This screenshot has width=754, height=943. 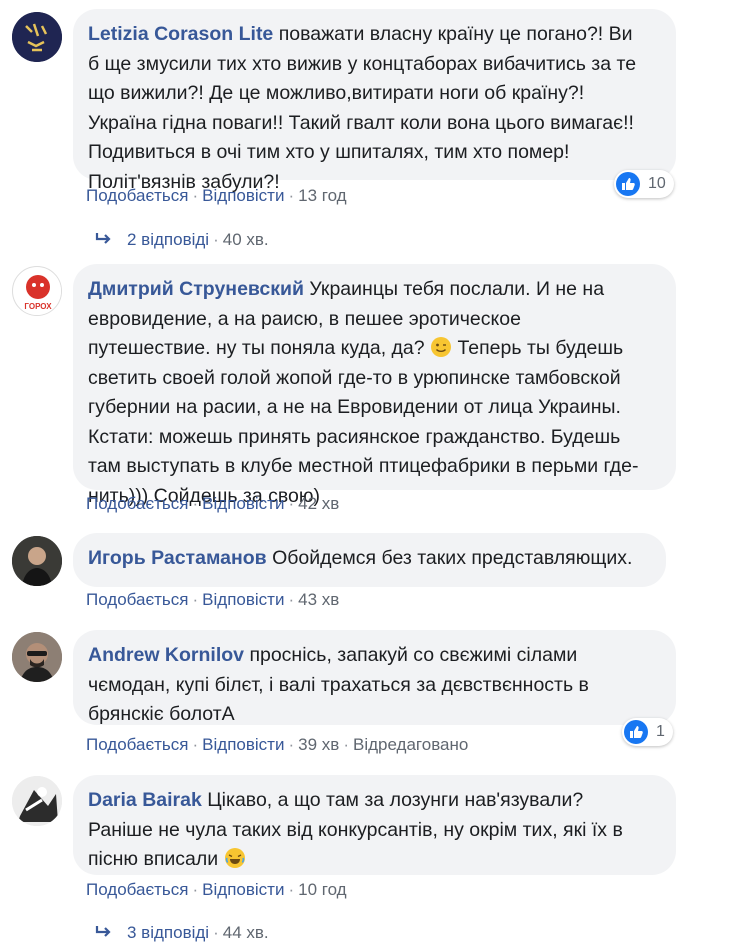 What do you see at coordinates (441, 347) in the screenshot?
I see `wink-emoji-icon` at bounding box center [441, 347].